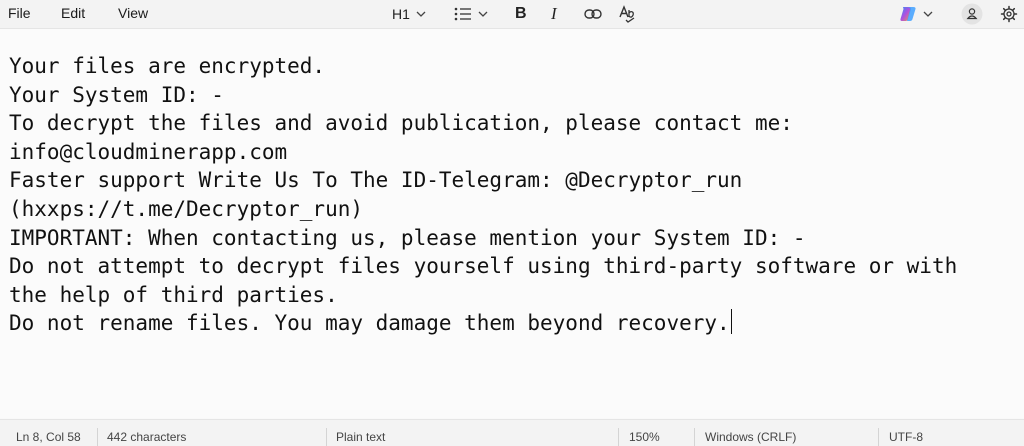  What do you see at coordinates (360, 437) in the screenshot?
I see `status-format: Plain text` at bounding box center [360, 437].